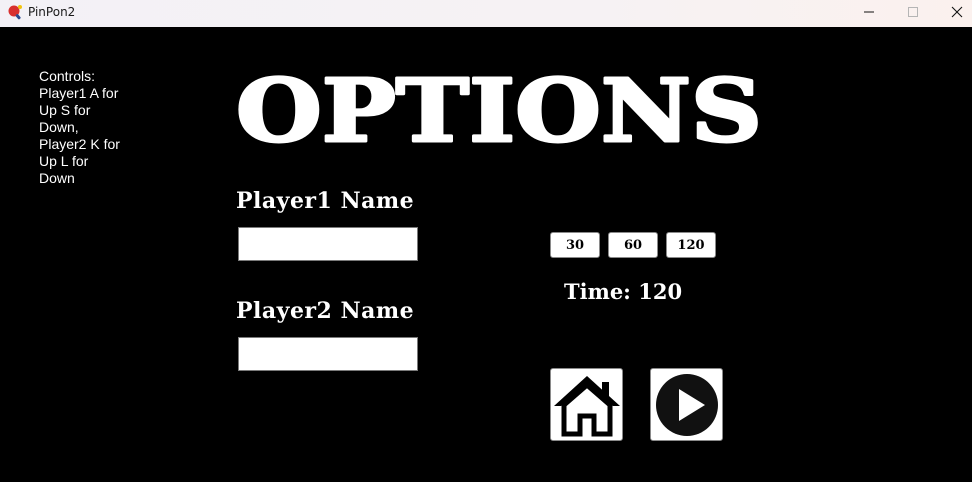 The width and height of the screenshot is (972, 482). Describe the element at coordinates (328, 244) in the screenshot. I see `player1-name-input` at that location.